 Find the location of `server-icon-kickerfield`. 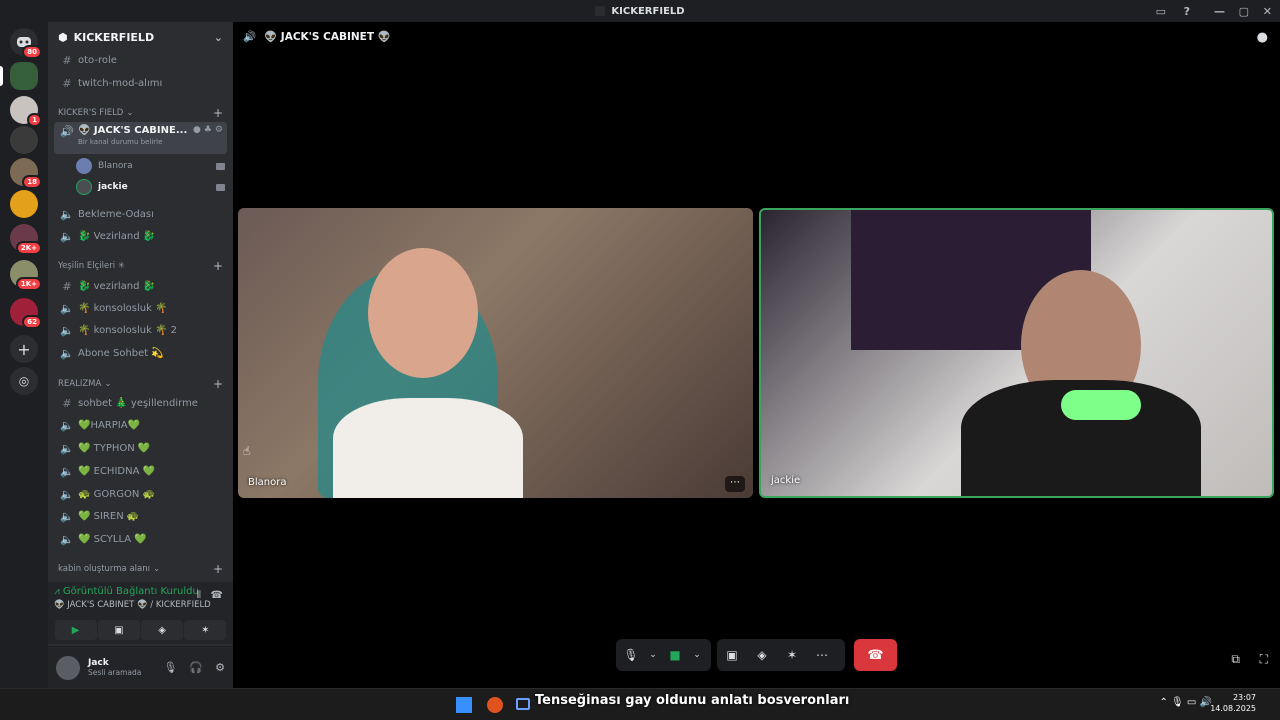

server-icon-kickerfield is located at coordinates (19, 76).